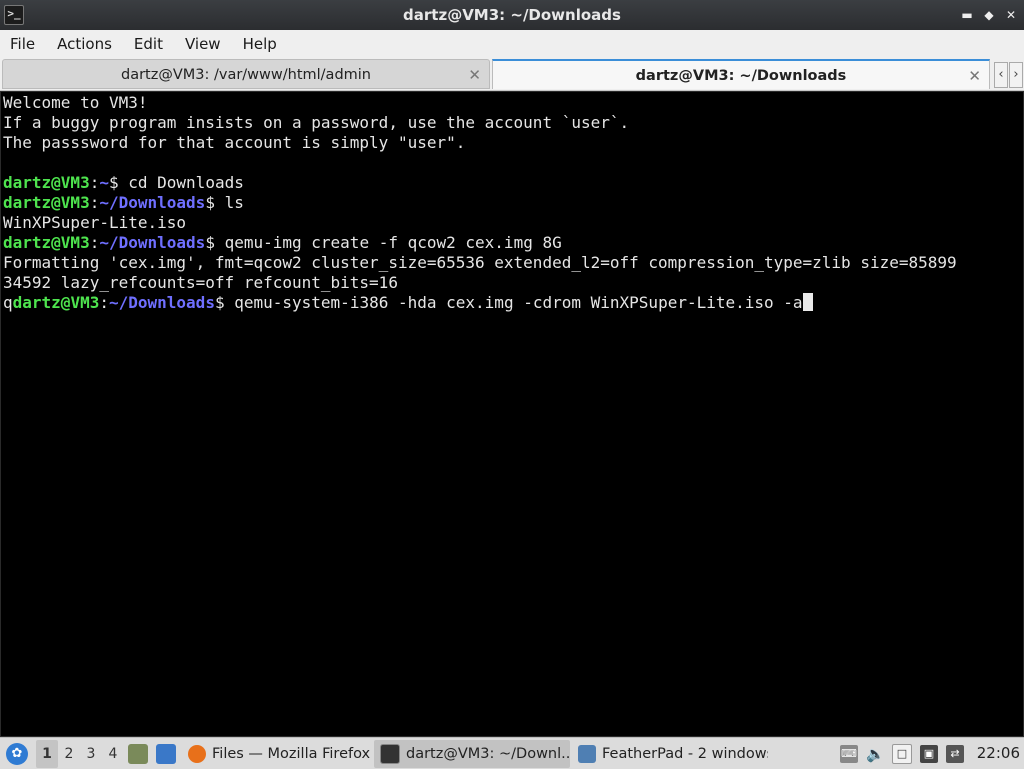 The width and height of the screenshot is (1024, 769). I want to click on prompt-path: ~, so click(104, 182).